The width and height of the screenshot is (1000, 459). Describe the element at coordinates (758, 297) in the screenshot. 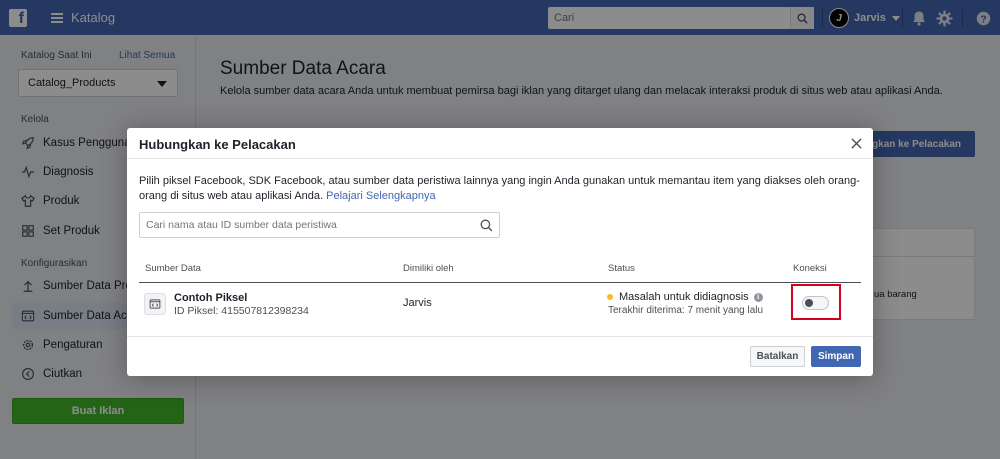

I see `info-icon: i` at that location.